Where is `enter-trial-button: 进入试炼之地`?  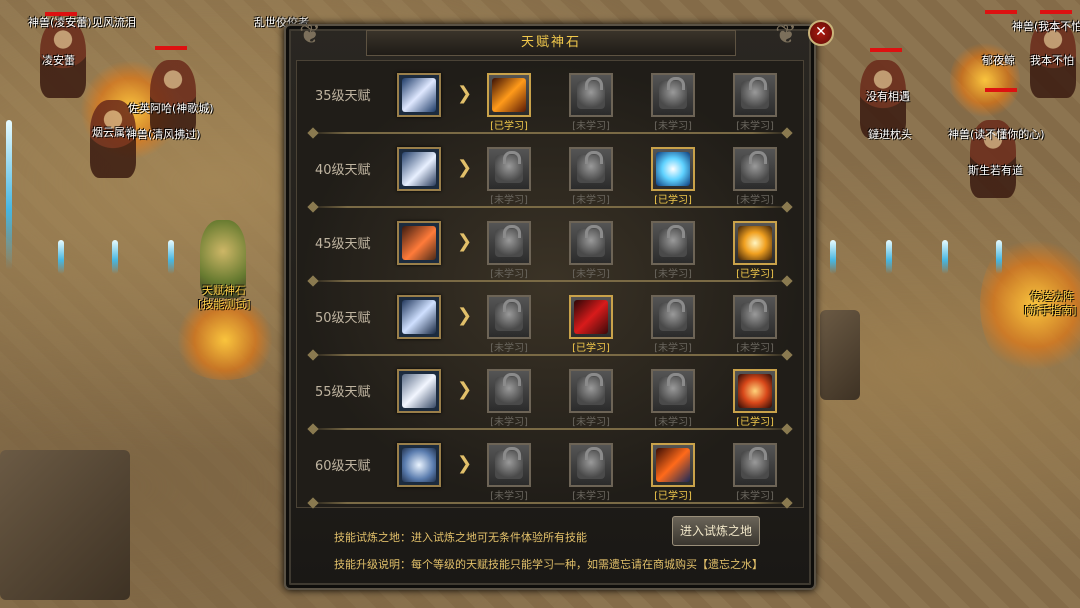 enter-trial-button: 进入试炼之地 is located at coordinates (716, 531).